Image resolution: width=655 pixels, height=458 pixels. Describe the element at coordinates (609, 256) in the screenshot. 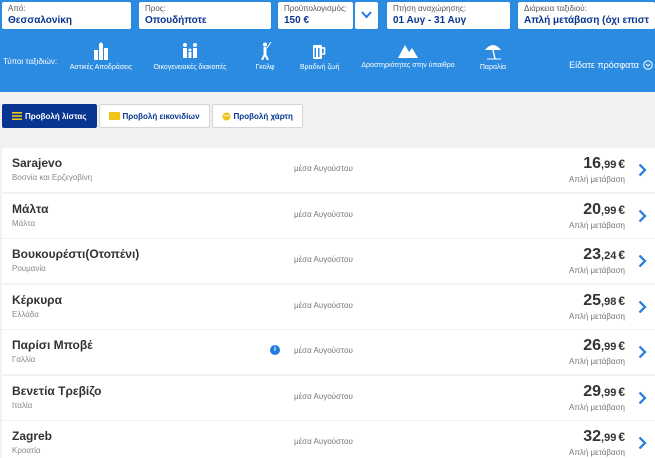

I see `price-decimal: ,24` at that location.